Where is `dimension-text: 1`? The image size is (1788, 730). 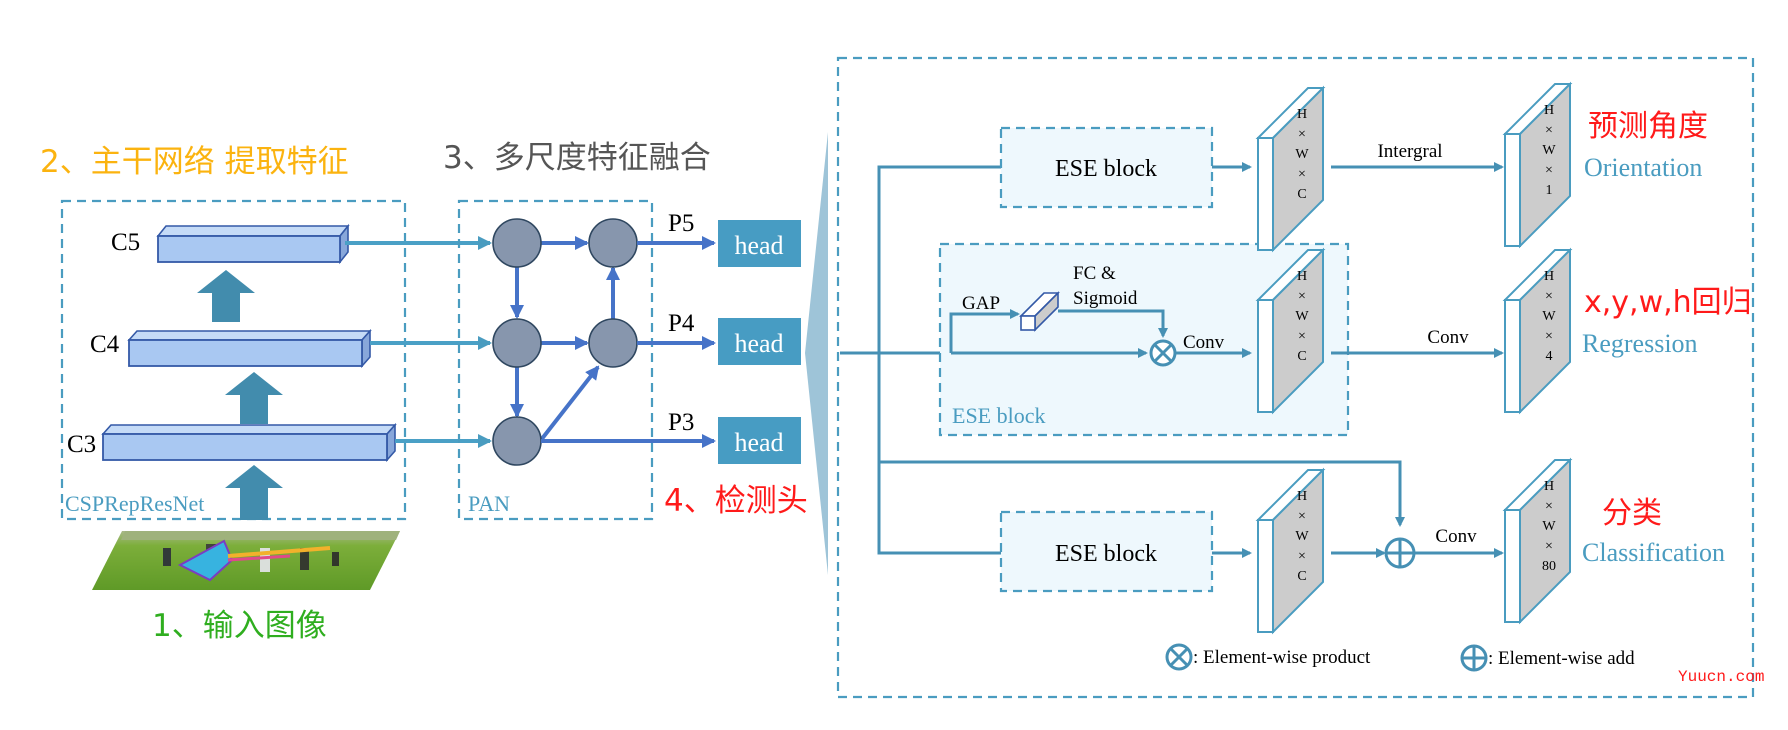
dimension-text: 1 is located at coordinates (1549, 190).